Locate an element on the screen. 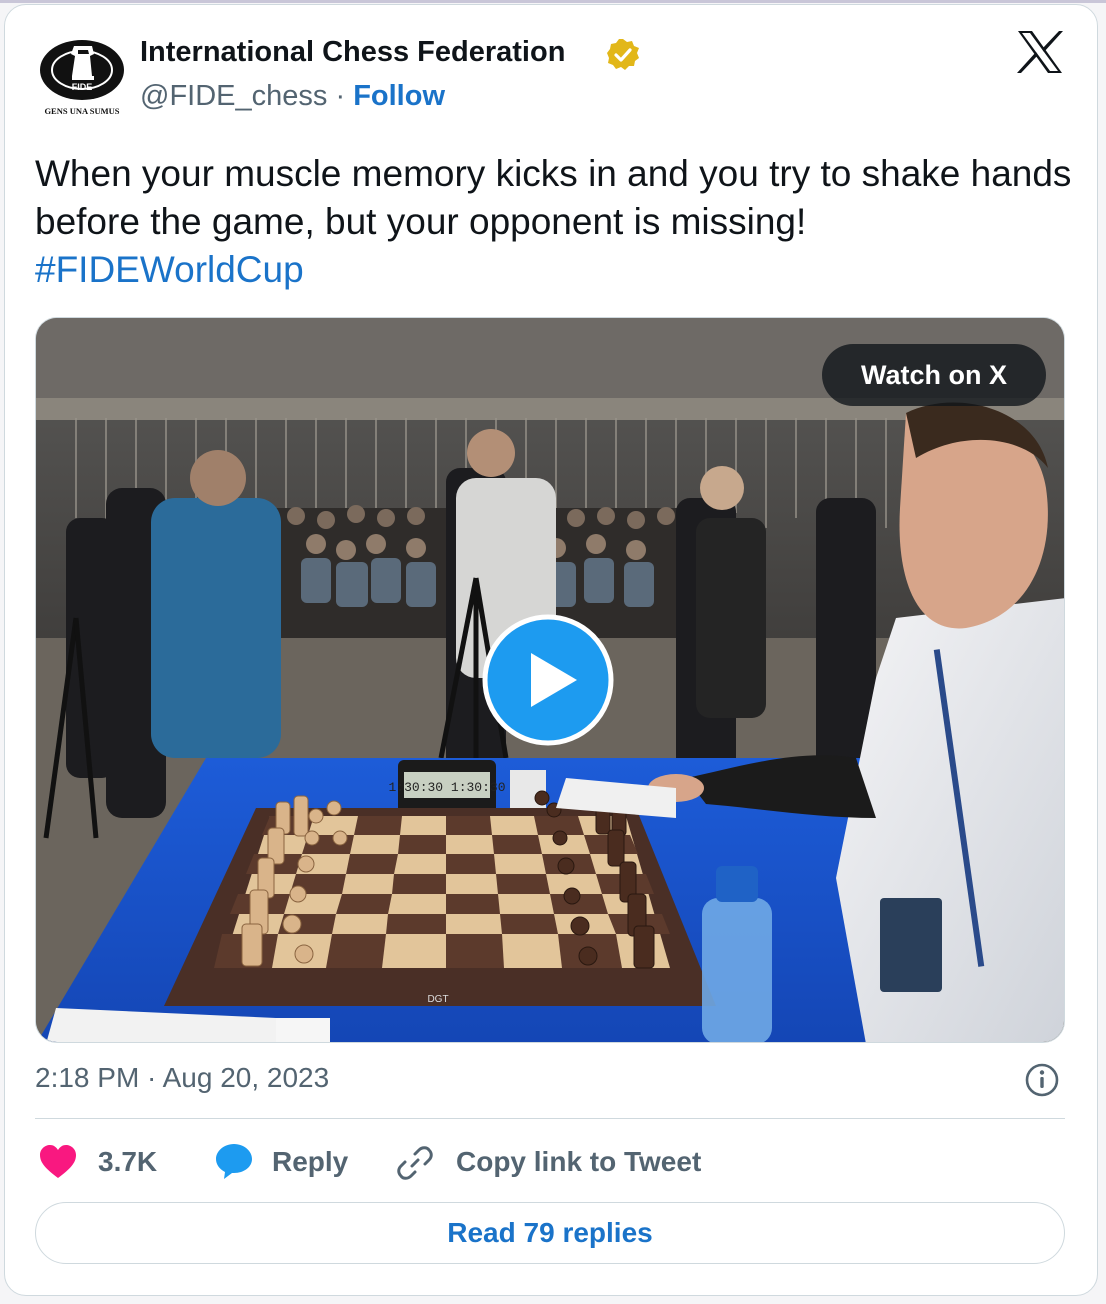 This screenshot has width=1106, height=1304. author-avatar: FIDE GENS UNA SUMUS is located at coordinates (82, 77).